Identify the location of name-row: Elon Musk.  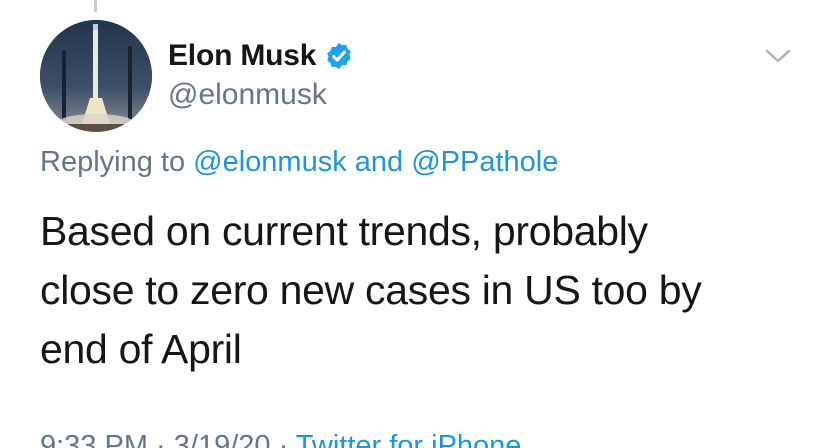
(261, 56).